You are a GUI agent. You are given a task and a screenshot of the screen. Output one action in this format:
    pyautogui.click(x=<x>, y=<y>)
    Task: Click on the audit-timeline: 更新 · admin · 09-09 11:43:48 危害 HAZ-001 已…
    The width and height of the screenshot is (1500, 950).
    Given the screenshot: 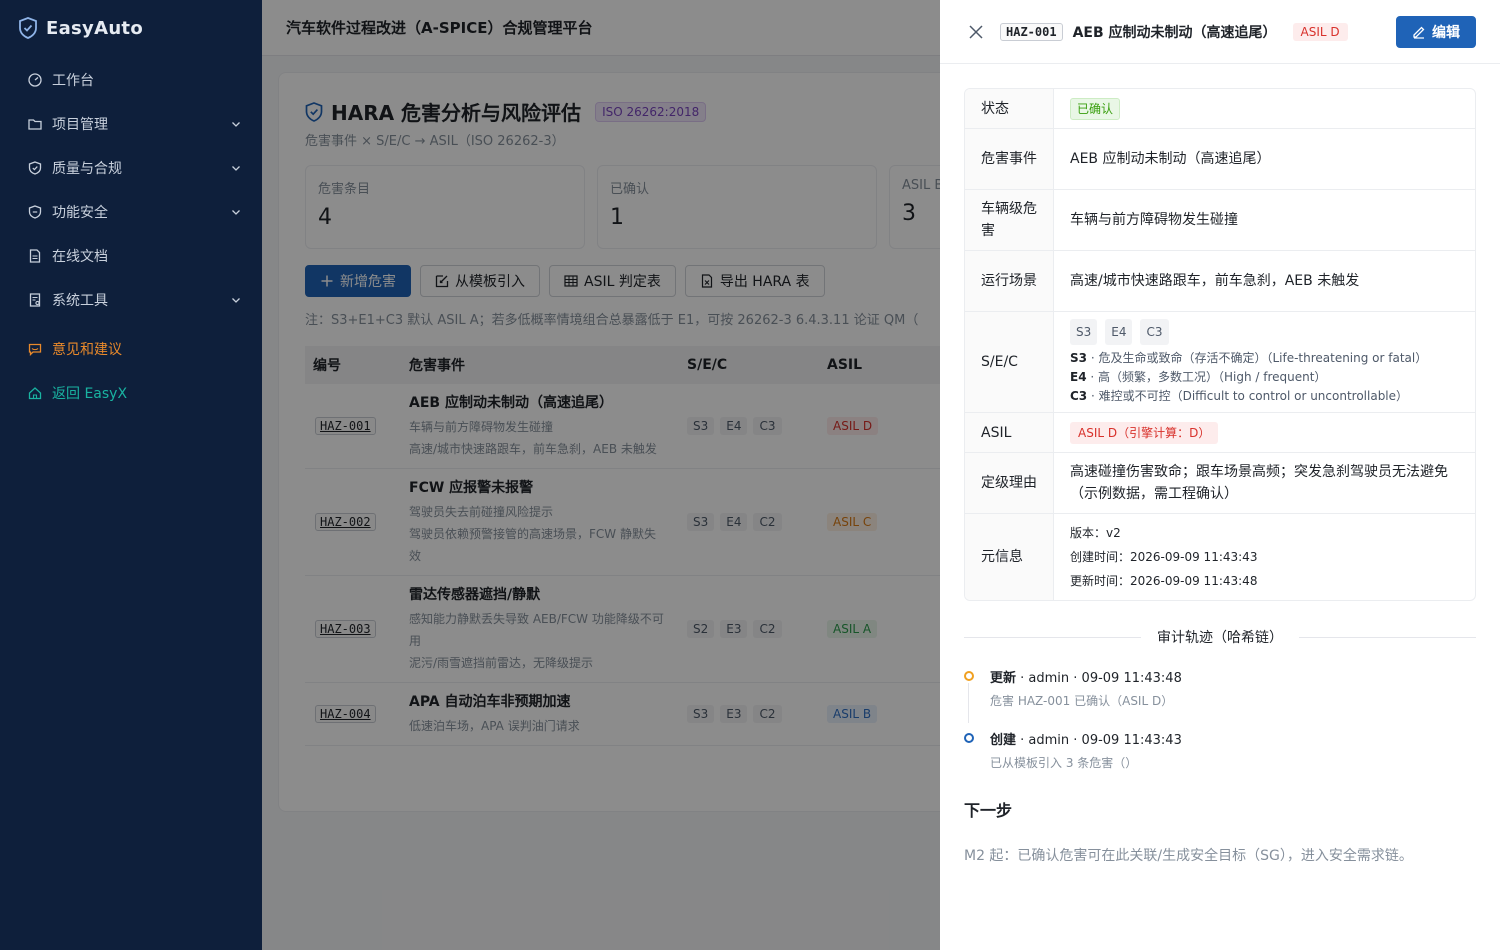 What is the action you would take?
    pyautogui.click(x=1220, y=729)
    